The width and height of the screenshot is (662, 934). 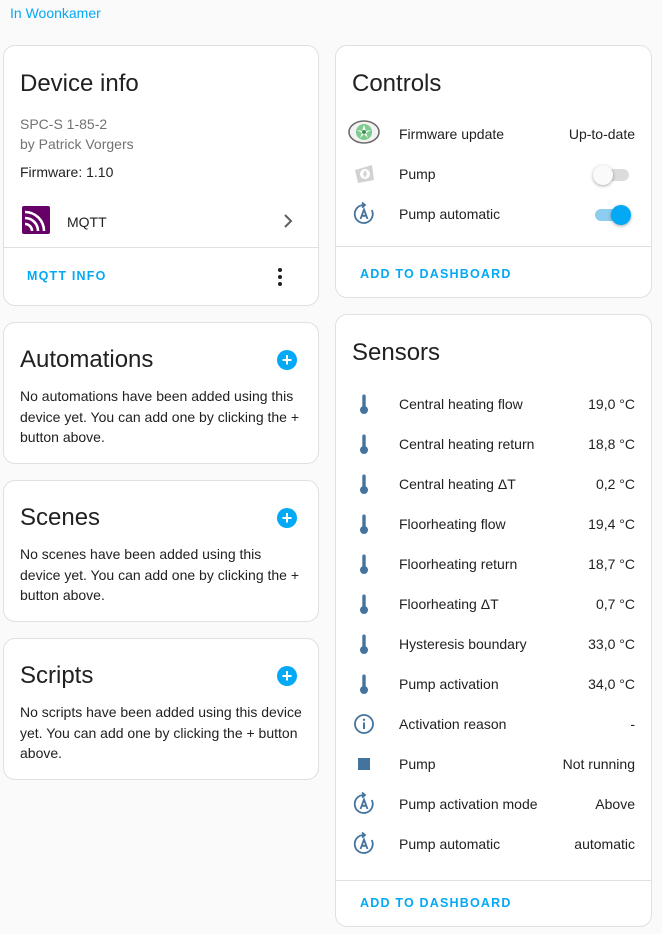 What do you see at coordinates (604, 844) in the screenshot?
I see `sensor-value: automatic` at bounding box center [604, 844].